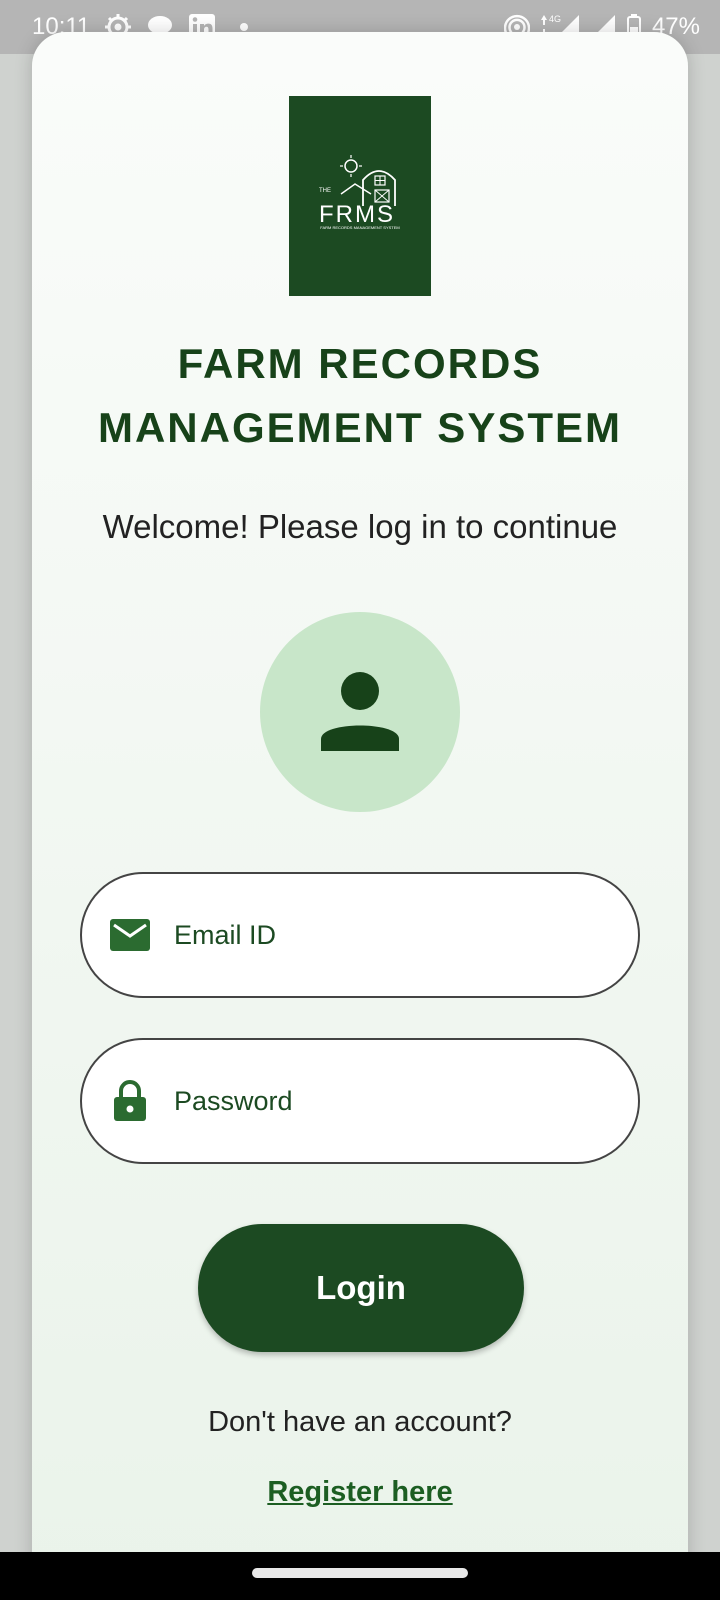 The image size is (720, 1600). What do you see at coordinates (360, 227) in the screenshot?
I see `logo-subtitle: FARM RECORDS MANAGEMENT SYSTEM` at bounding box center [360, 227].